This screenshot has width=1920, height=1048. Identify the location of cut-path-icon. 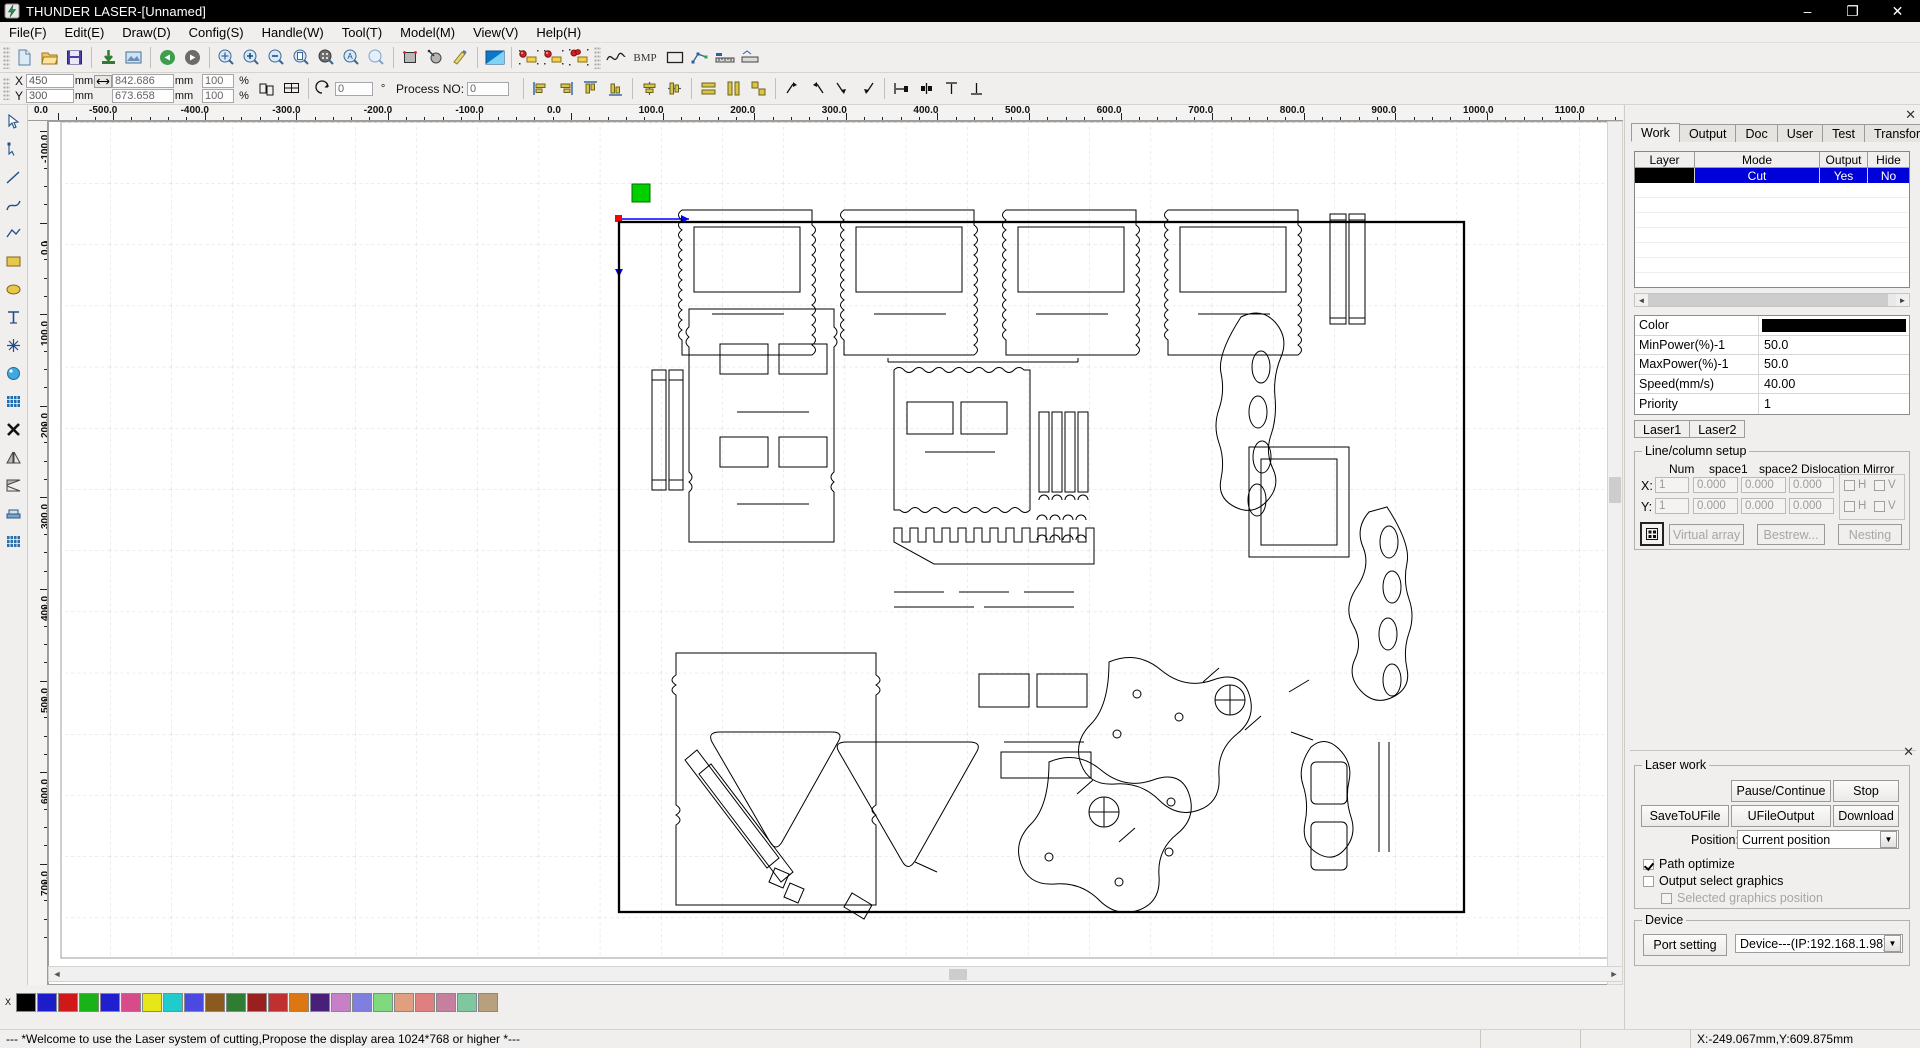
(435, 58).